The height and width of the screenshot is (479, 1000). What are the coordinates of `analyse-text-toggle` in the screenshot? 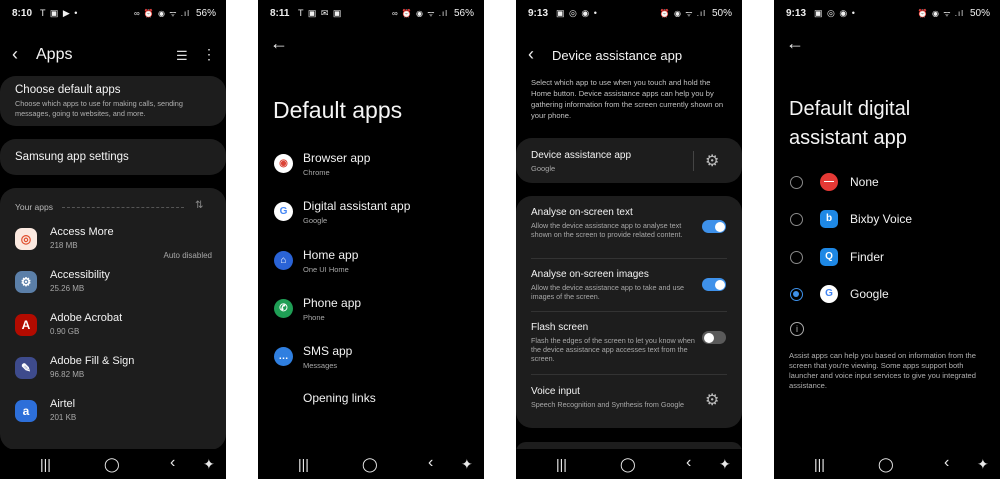 It's located at (714, 226).